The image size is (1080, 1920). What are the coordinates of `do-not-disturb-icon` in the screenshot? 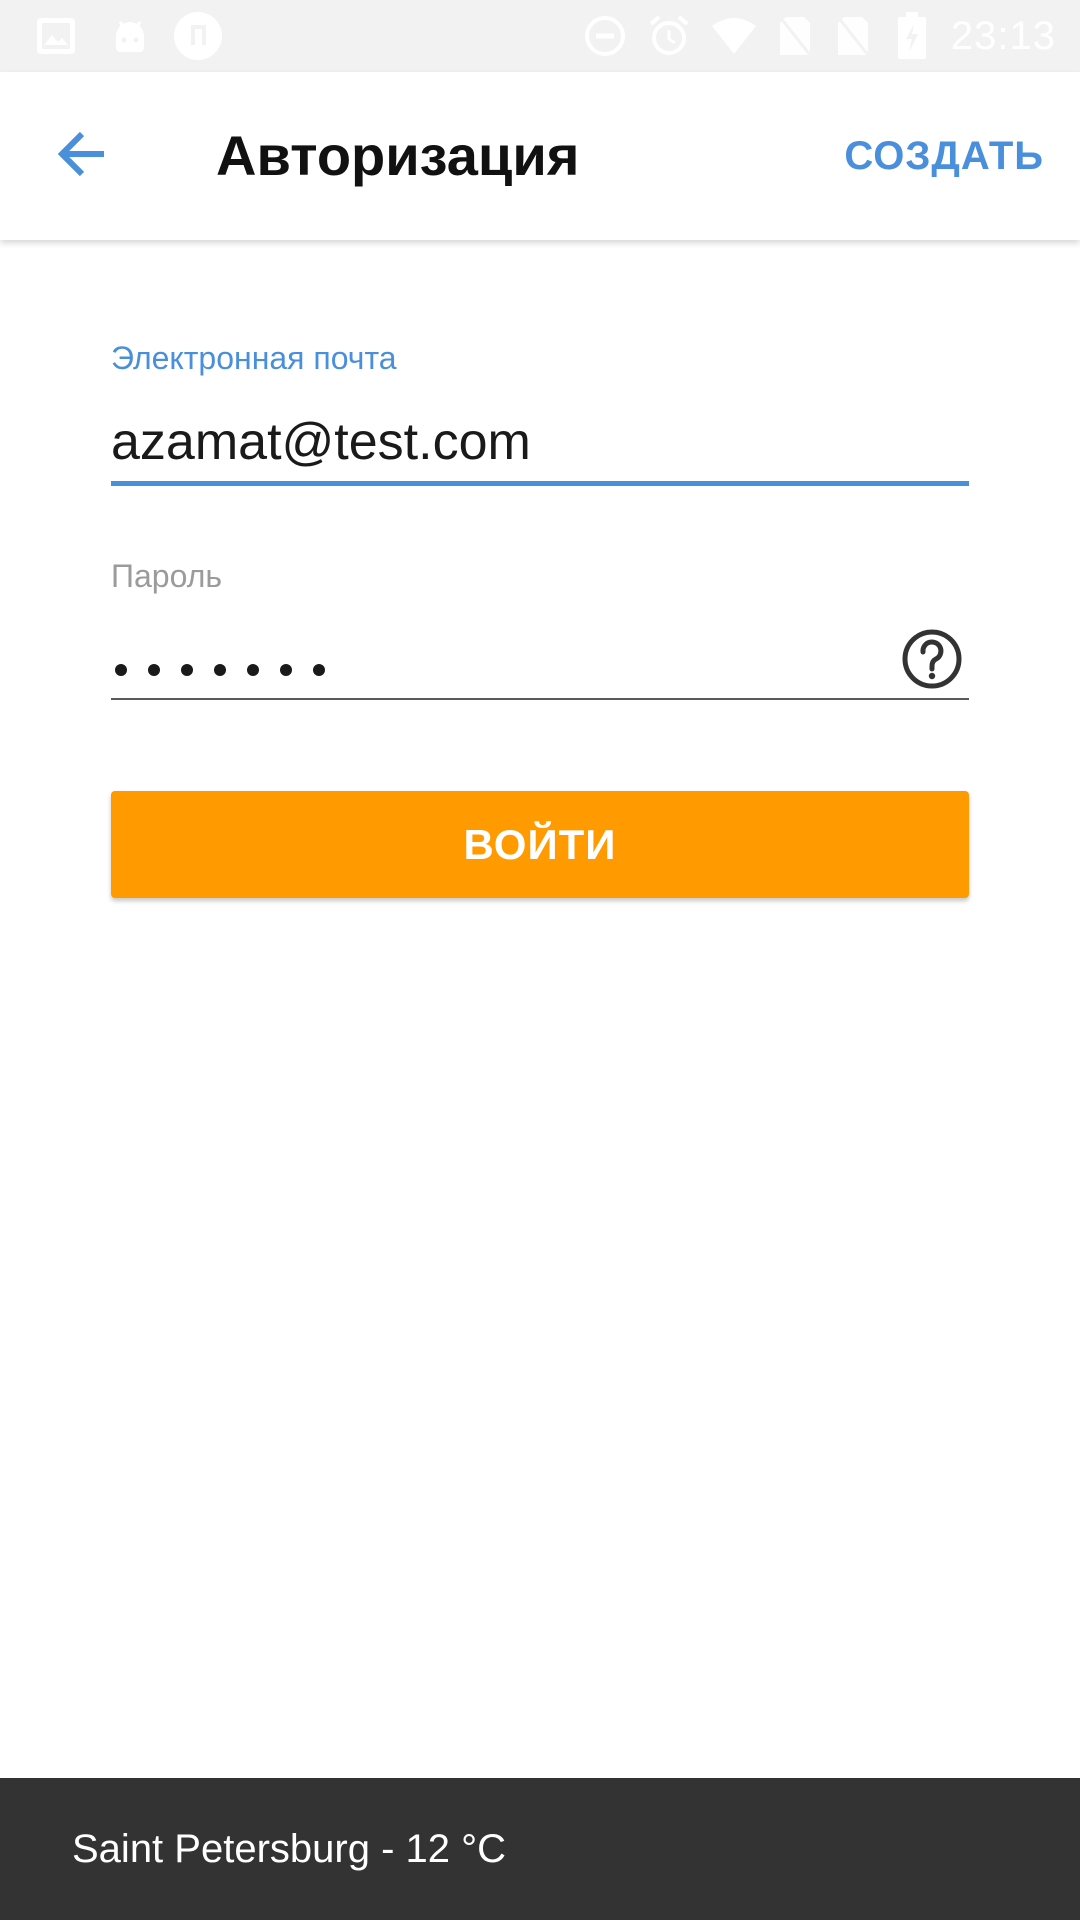 It's located at (605, 36).